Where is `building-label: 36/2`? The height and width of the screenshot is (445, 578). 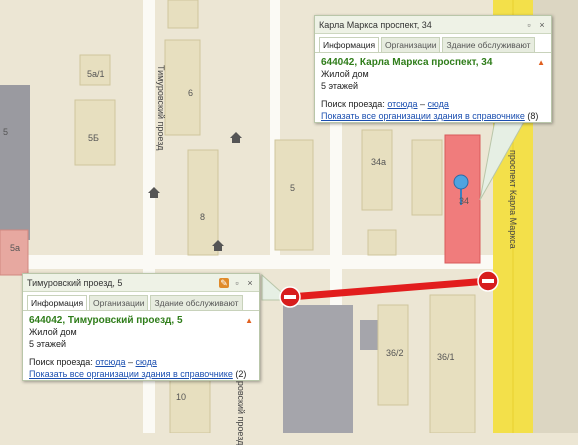
building-label: 36/2 is located at coordinates (395, 353).